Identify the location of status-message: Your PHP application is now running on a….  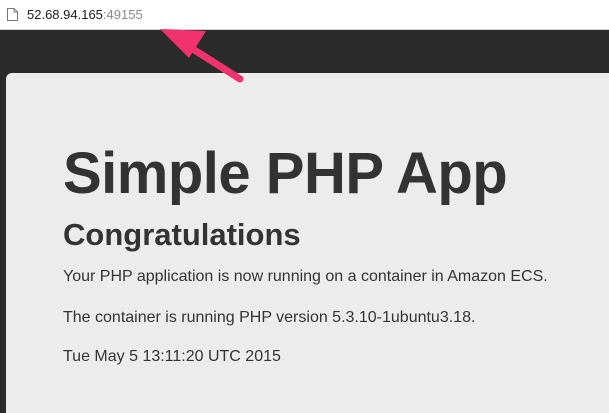
(305, 276).